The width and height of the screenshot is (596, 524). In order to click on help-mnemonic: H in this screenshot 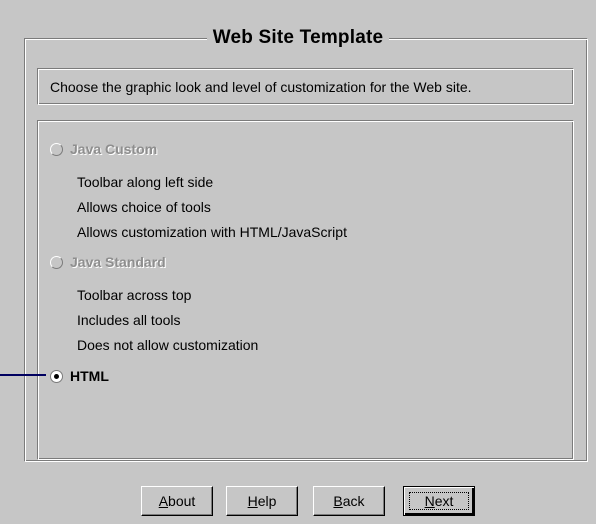, I will do `click(252, 501)`.